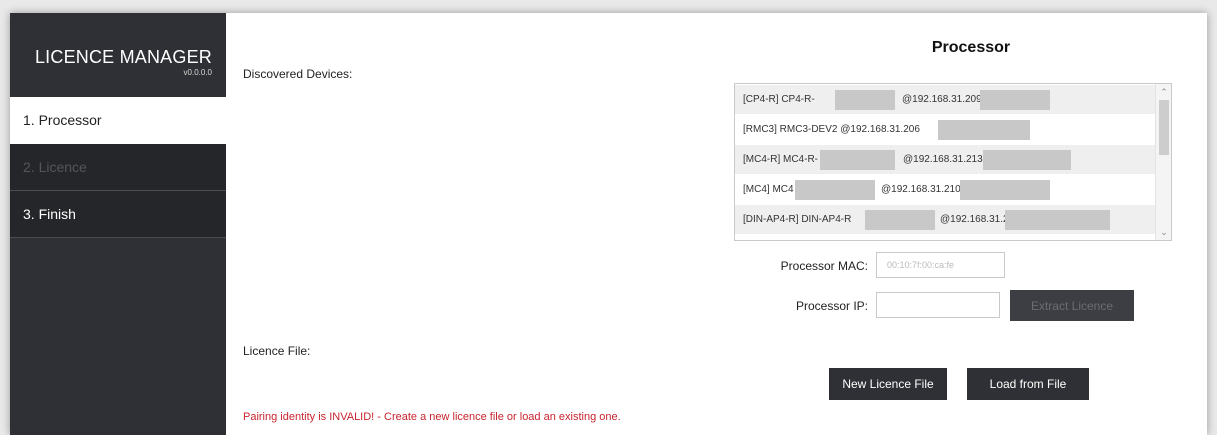  What do you see at coordinates (942, 99) in the screenshot?
I see `device-ip: @192.168.31.209` at bounding box center [942, 99].